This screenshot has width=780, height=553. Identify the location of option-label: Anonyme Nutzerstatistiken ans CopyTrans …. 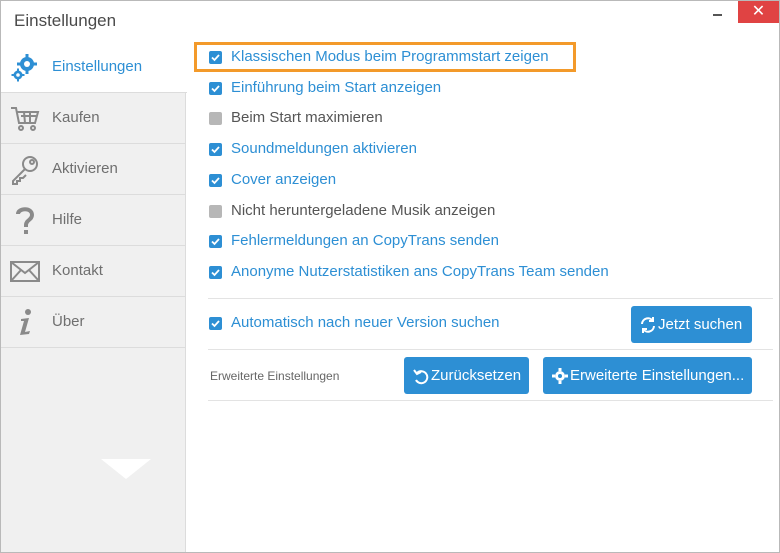
(420, 271).